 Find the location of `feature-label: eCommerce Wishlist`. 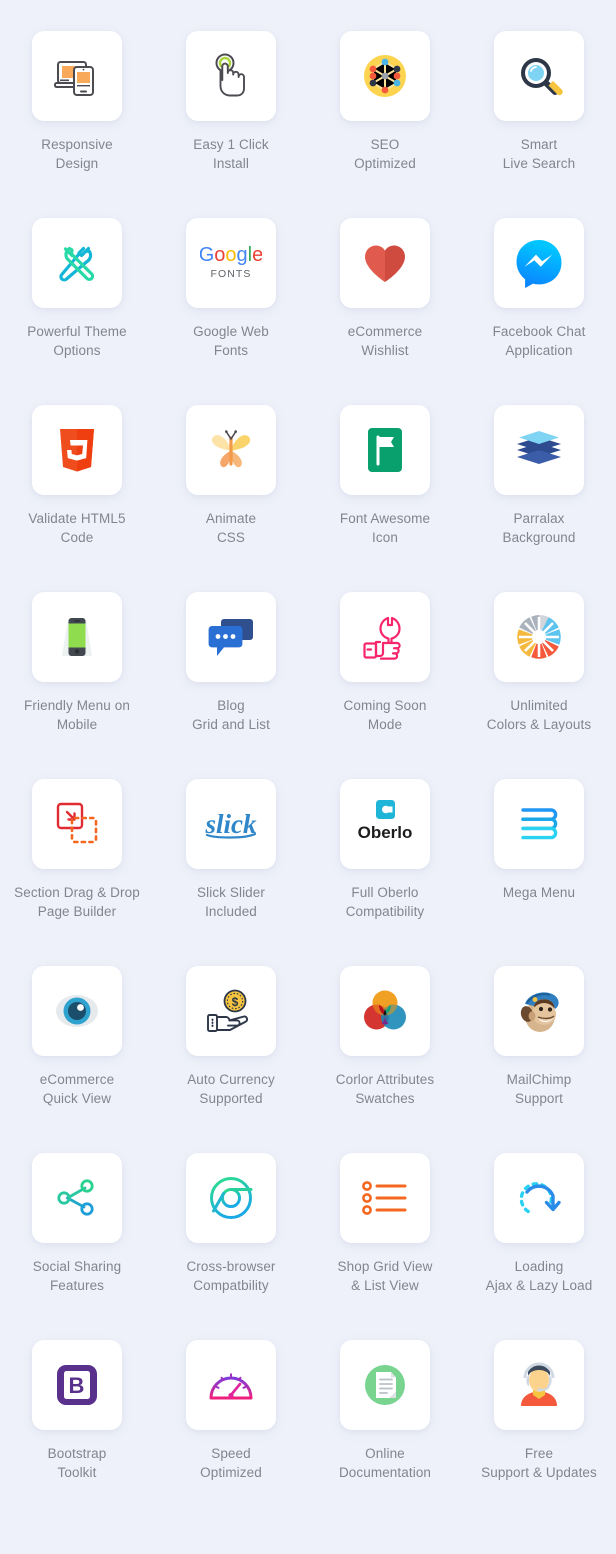

feature-label: eCommerce Wishlist is located at coordinates (385, 341).